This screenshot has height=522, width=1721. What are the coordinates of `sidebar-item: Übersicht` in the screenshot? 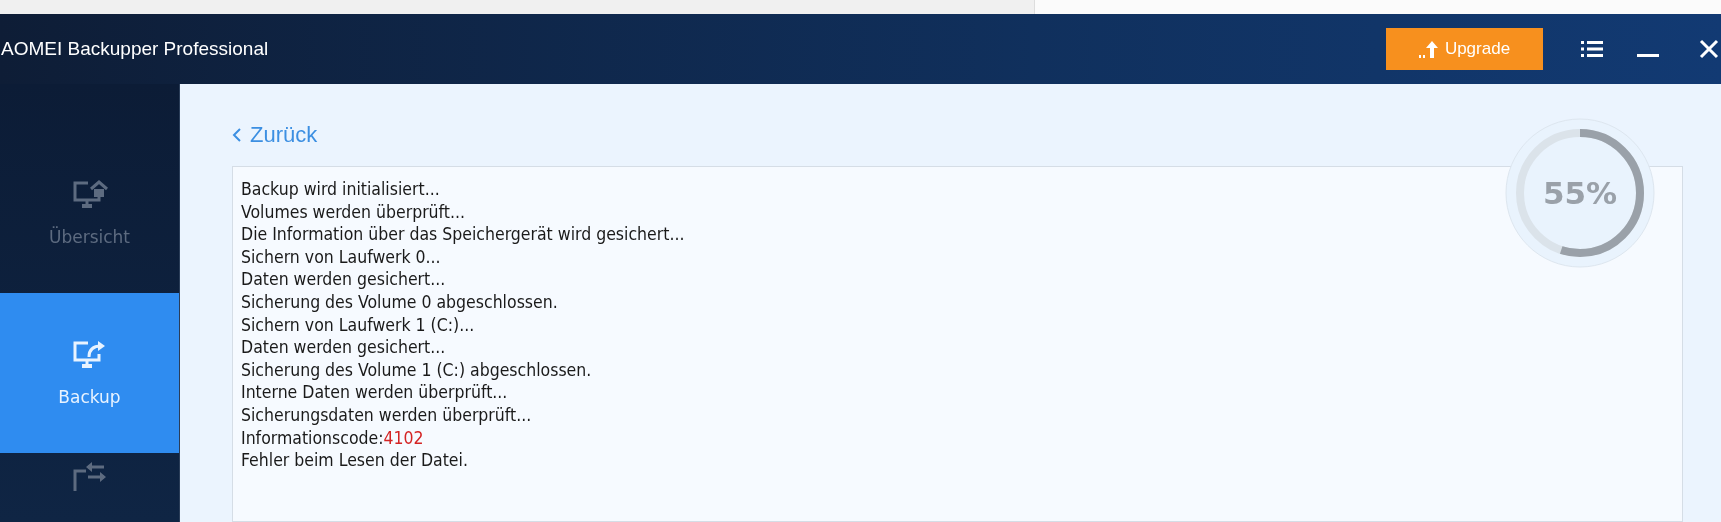 It's located at (89, 213).